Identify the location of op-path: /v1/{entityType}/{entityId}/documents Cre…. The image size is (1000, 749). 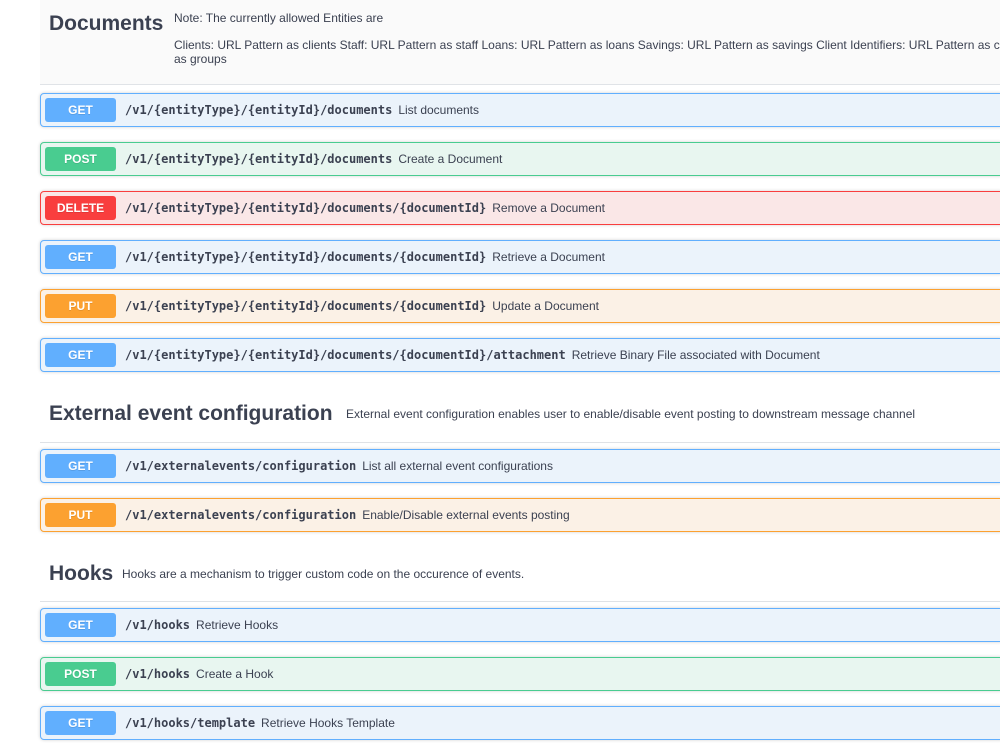
(313, 159).